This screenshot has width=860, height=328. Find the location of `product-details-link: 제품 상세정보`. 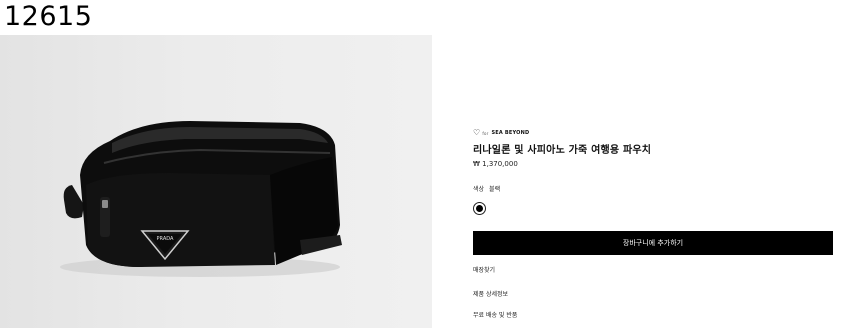

product-details-link: 제품 상세정보 is located at coordinates (490, 293).